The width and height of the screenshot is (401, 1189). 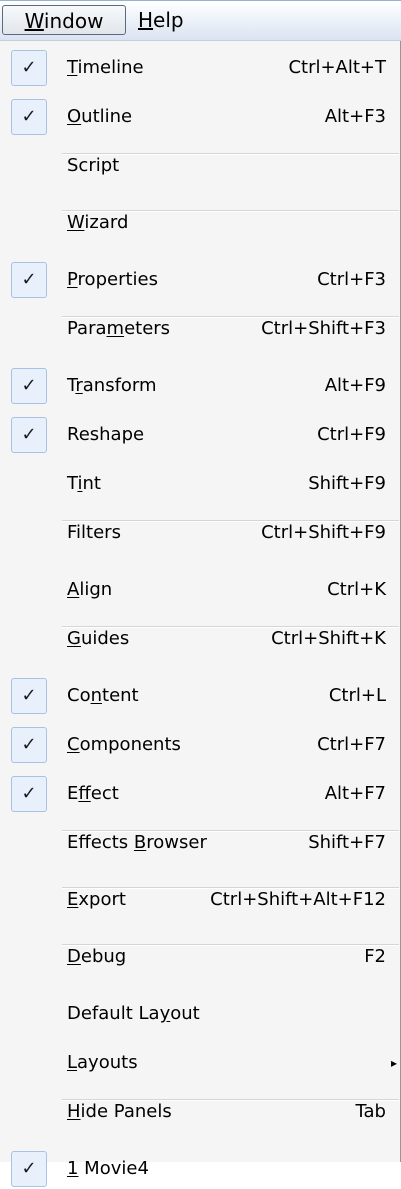 What do you see at coordinates (84, 483) in the screenshot?
I see `menu-item-label: Tint` at bounding box center [84, 483].